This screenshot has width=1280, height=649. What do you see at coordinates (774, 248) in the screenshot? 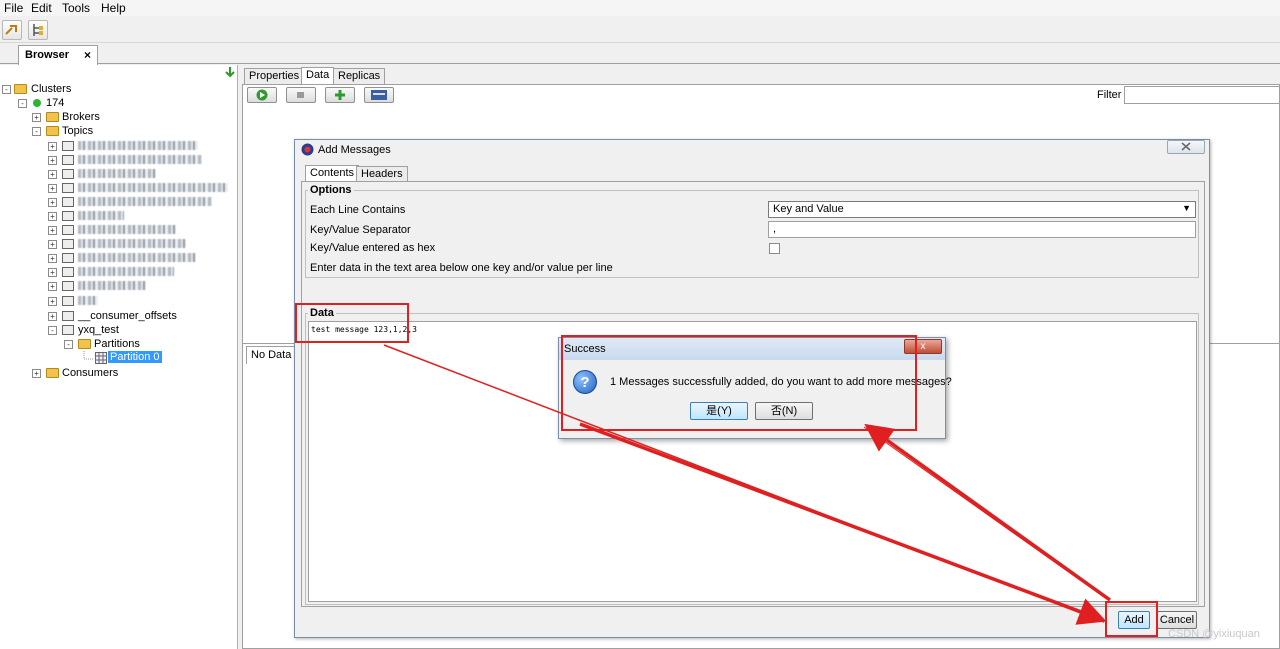
I see `hex-checkbox` at bounding box center [774, 248].